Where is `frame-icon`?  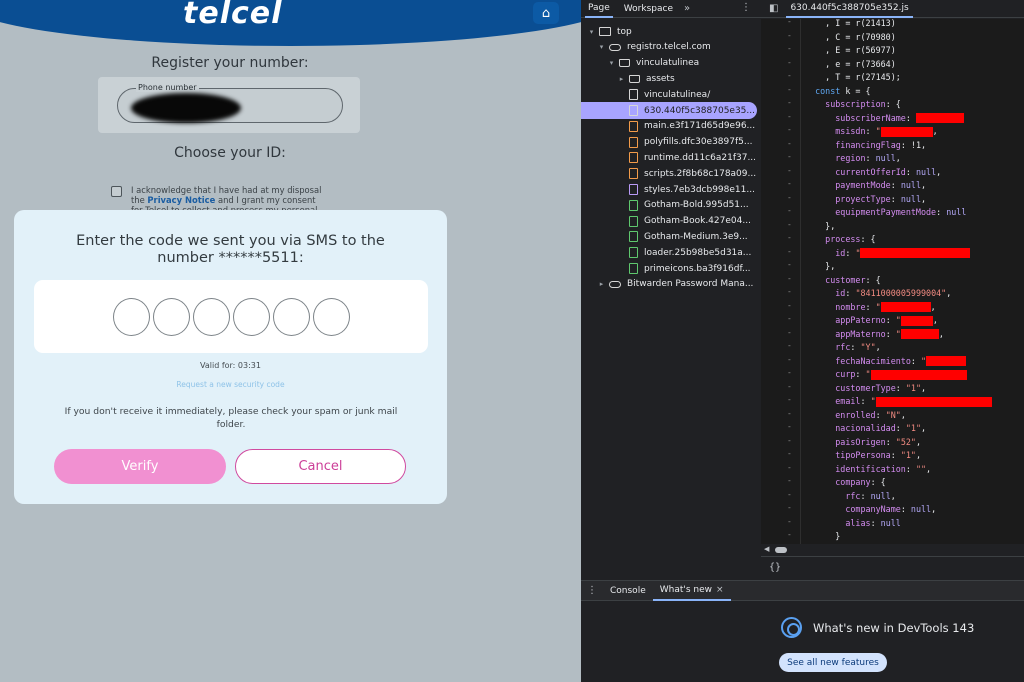 frame-icon is located at coordinates (605, 31).